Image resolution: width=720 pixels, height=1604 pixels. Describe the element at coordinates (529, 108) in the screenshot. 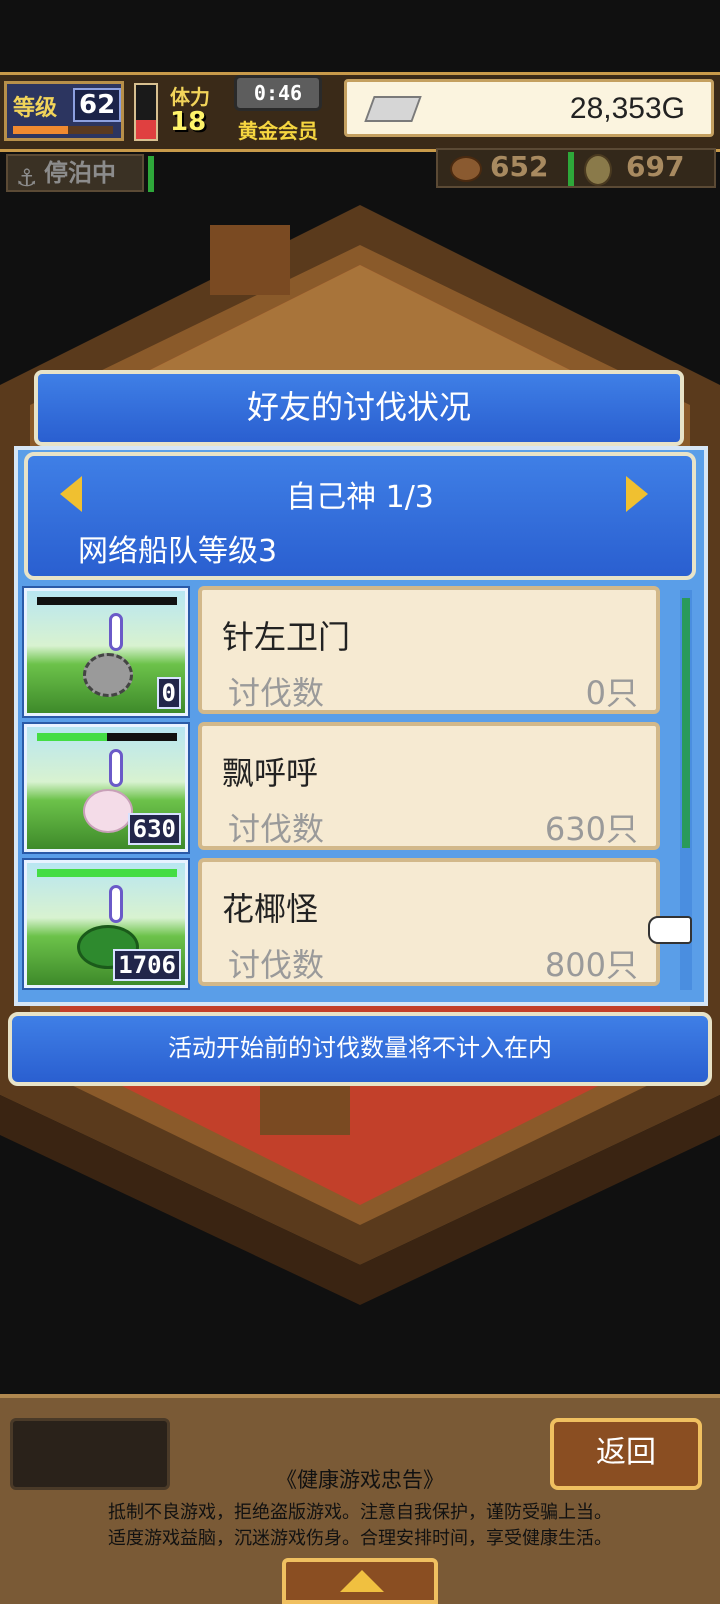

I see `gold-panel: 28,353G` at that location.